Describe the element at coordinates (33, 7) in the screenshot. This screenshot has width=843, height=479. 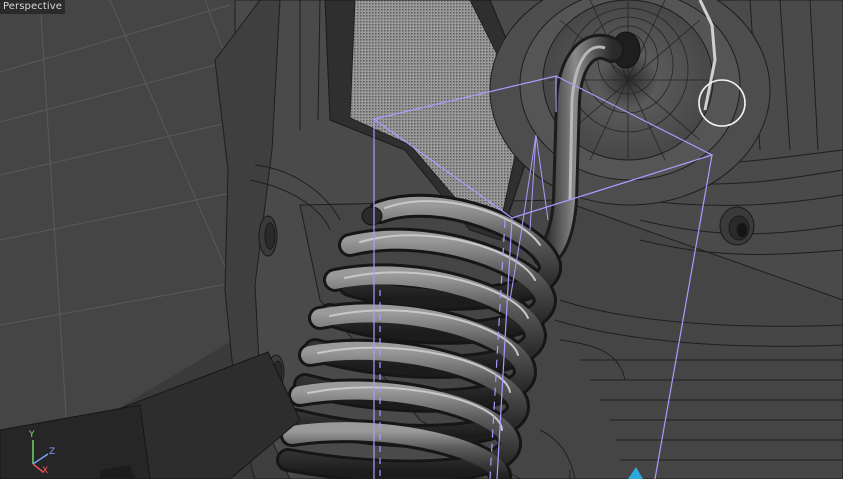
I see `viewport-camera-label: Perspective` at that location.